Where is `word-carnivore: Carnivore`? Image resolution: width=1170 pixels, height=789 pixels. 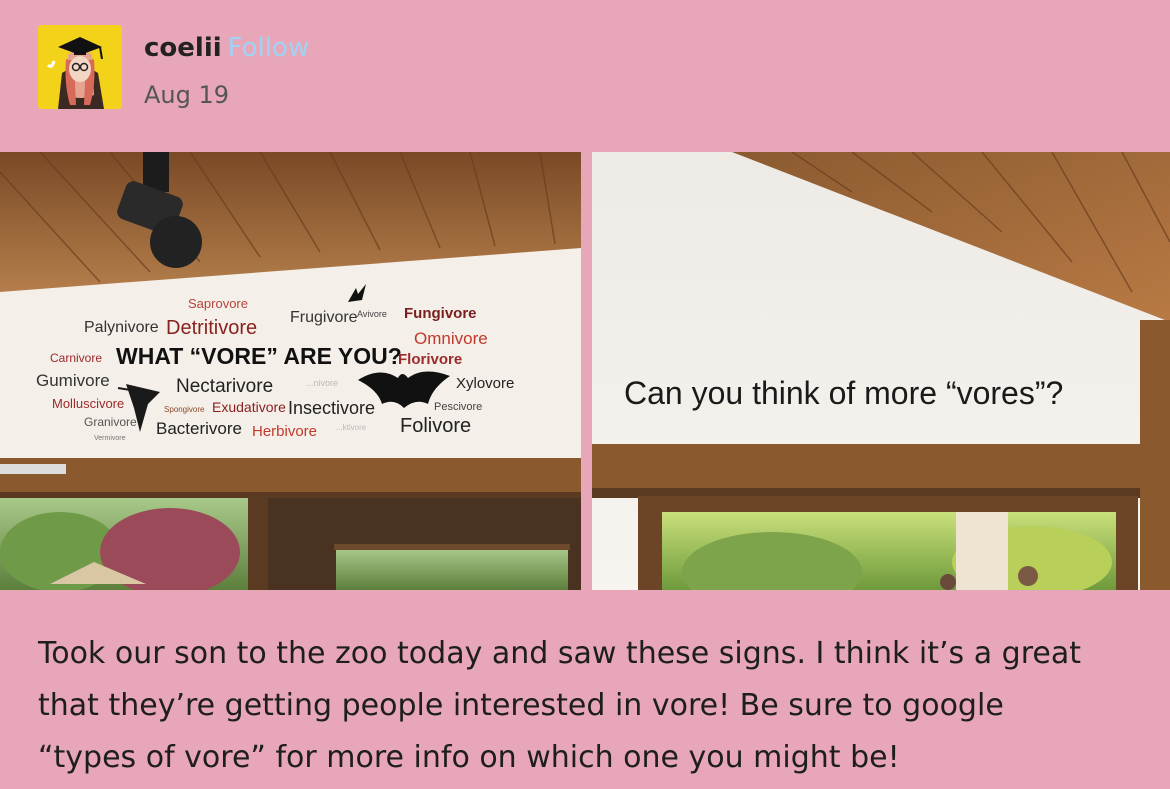
word-carnivore: Carnivore is located at coordinates (76, 358).